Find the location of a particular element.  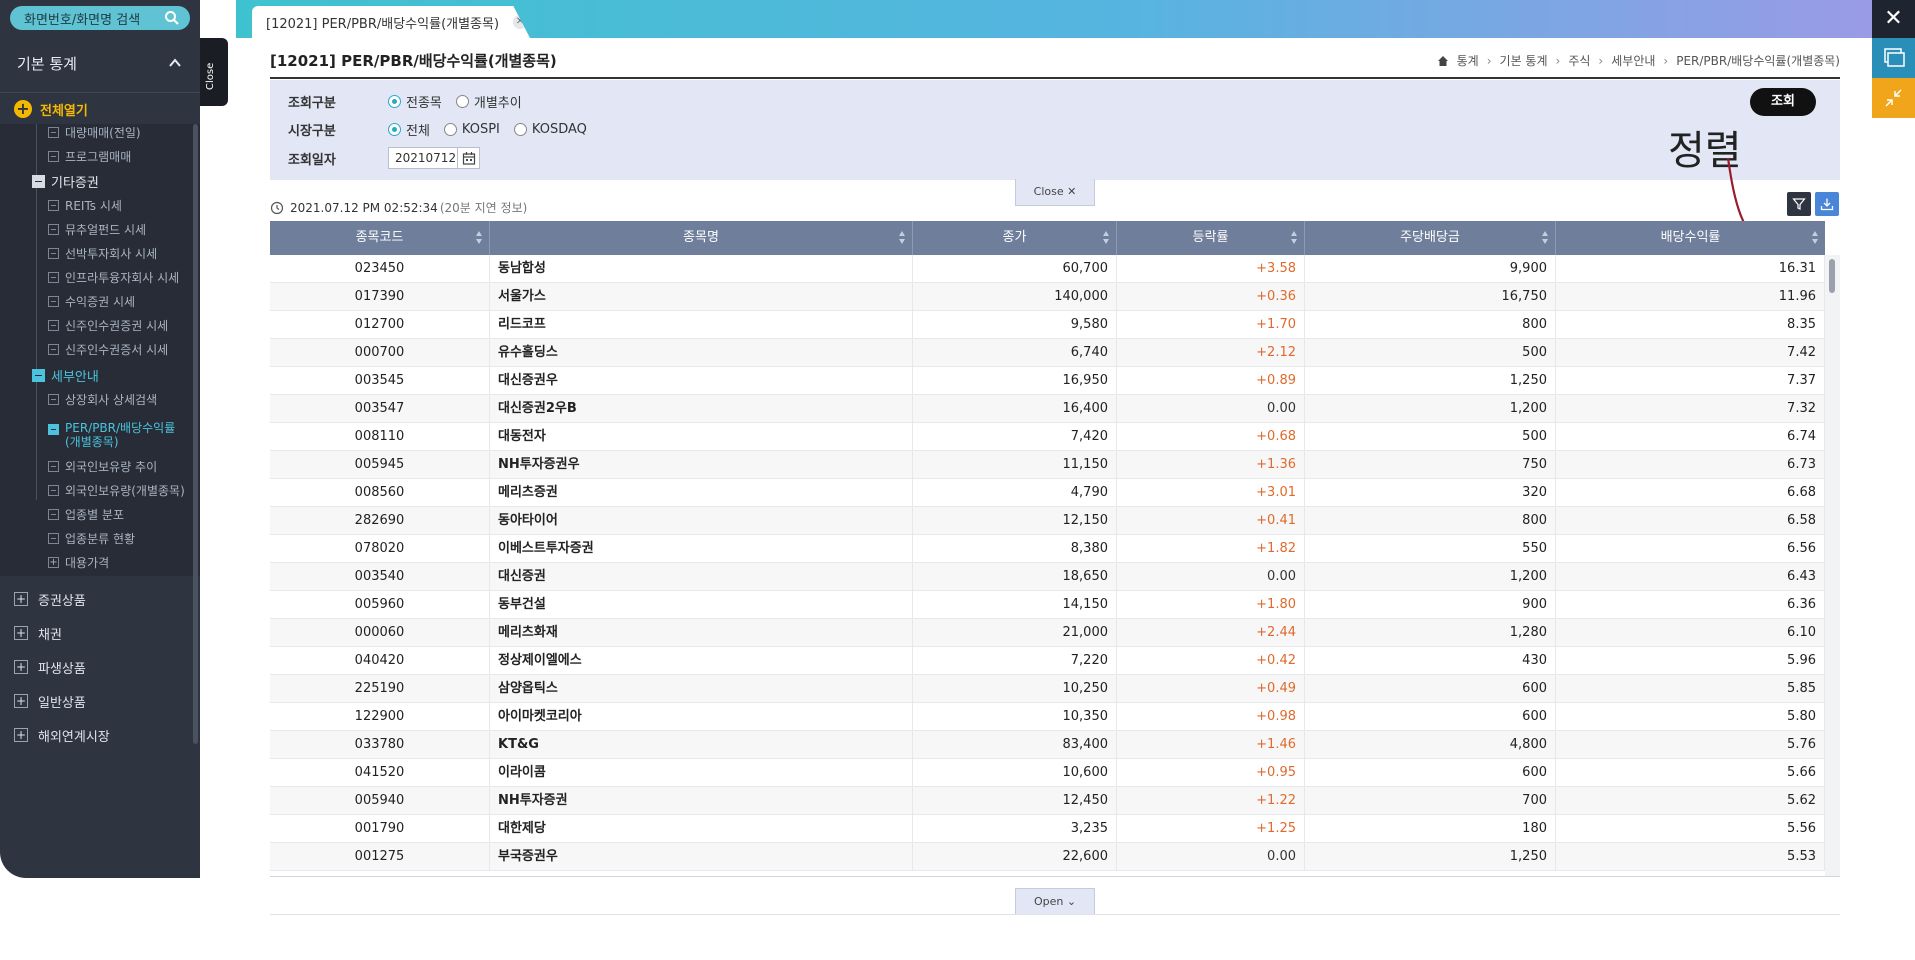

column-header-code: 종목코드 is located at coordinates (380, 238).